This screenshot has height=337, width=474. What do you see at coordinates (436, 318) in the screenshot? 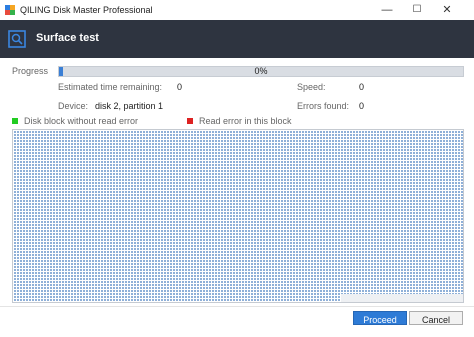
I see `cancel-button: Cancel` at bounding box center [436, 318].